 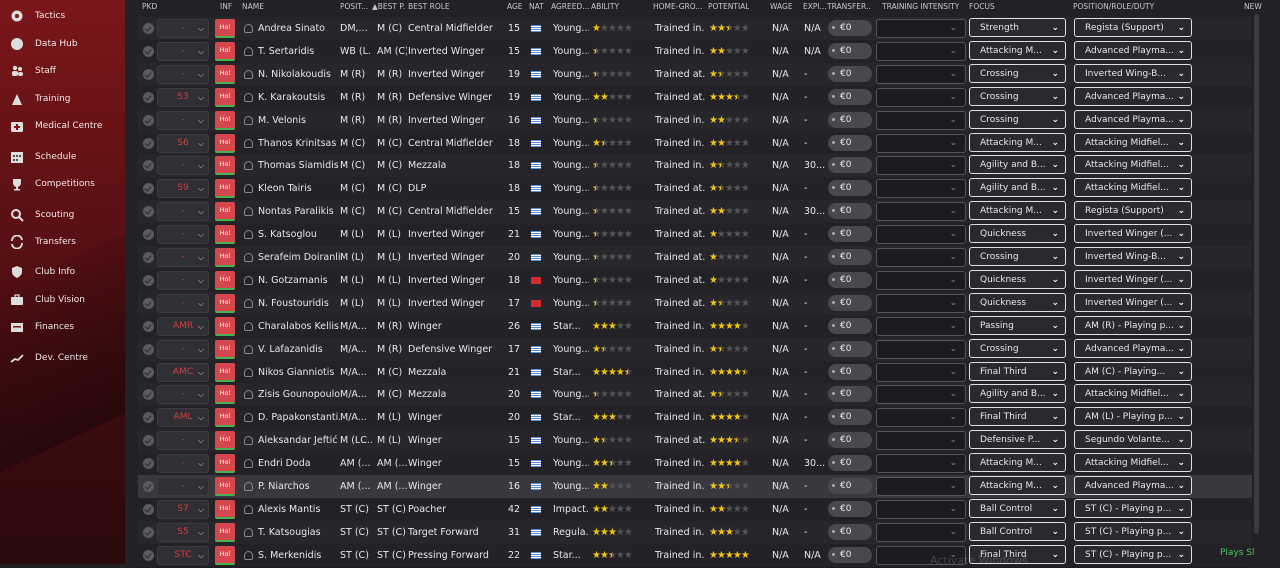 I want to click on header-training-intensity: TRAINING INTENSITY, so click(x=920, y=7).